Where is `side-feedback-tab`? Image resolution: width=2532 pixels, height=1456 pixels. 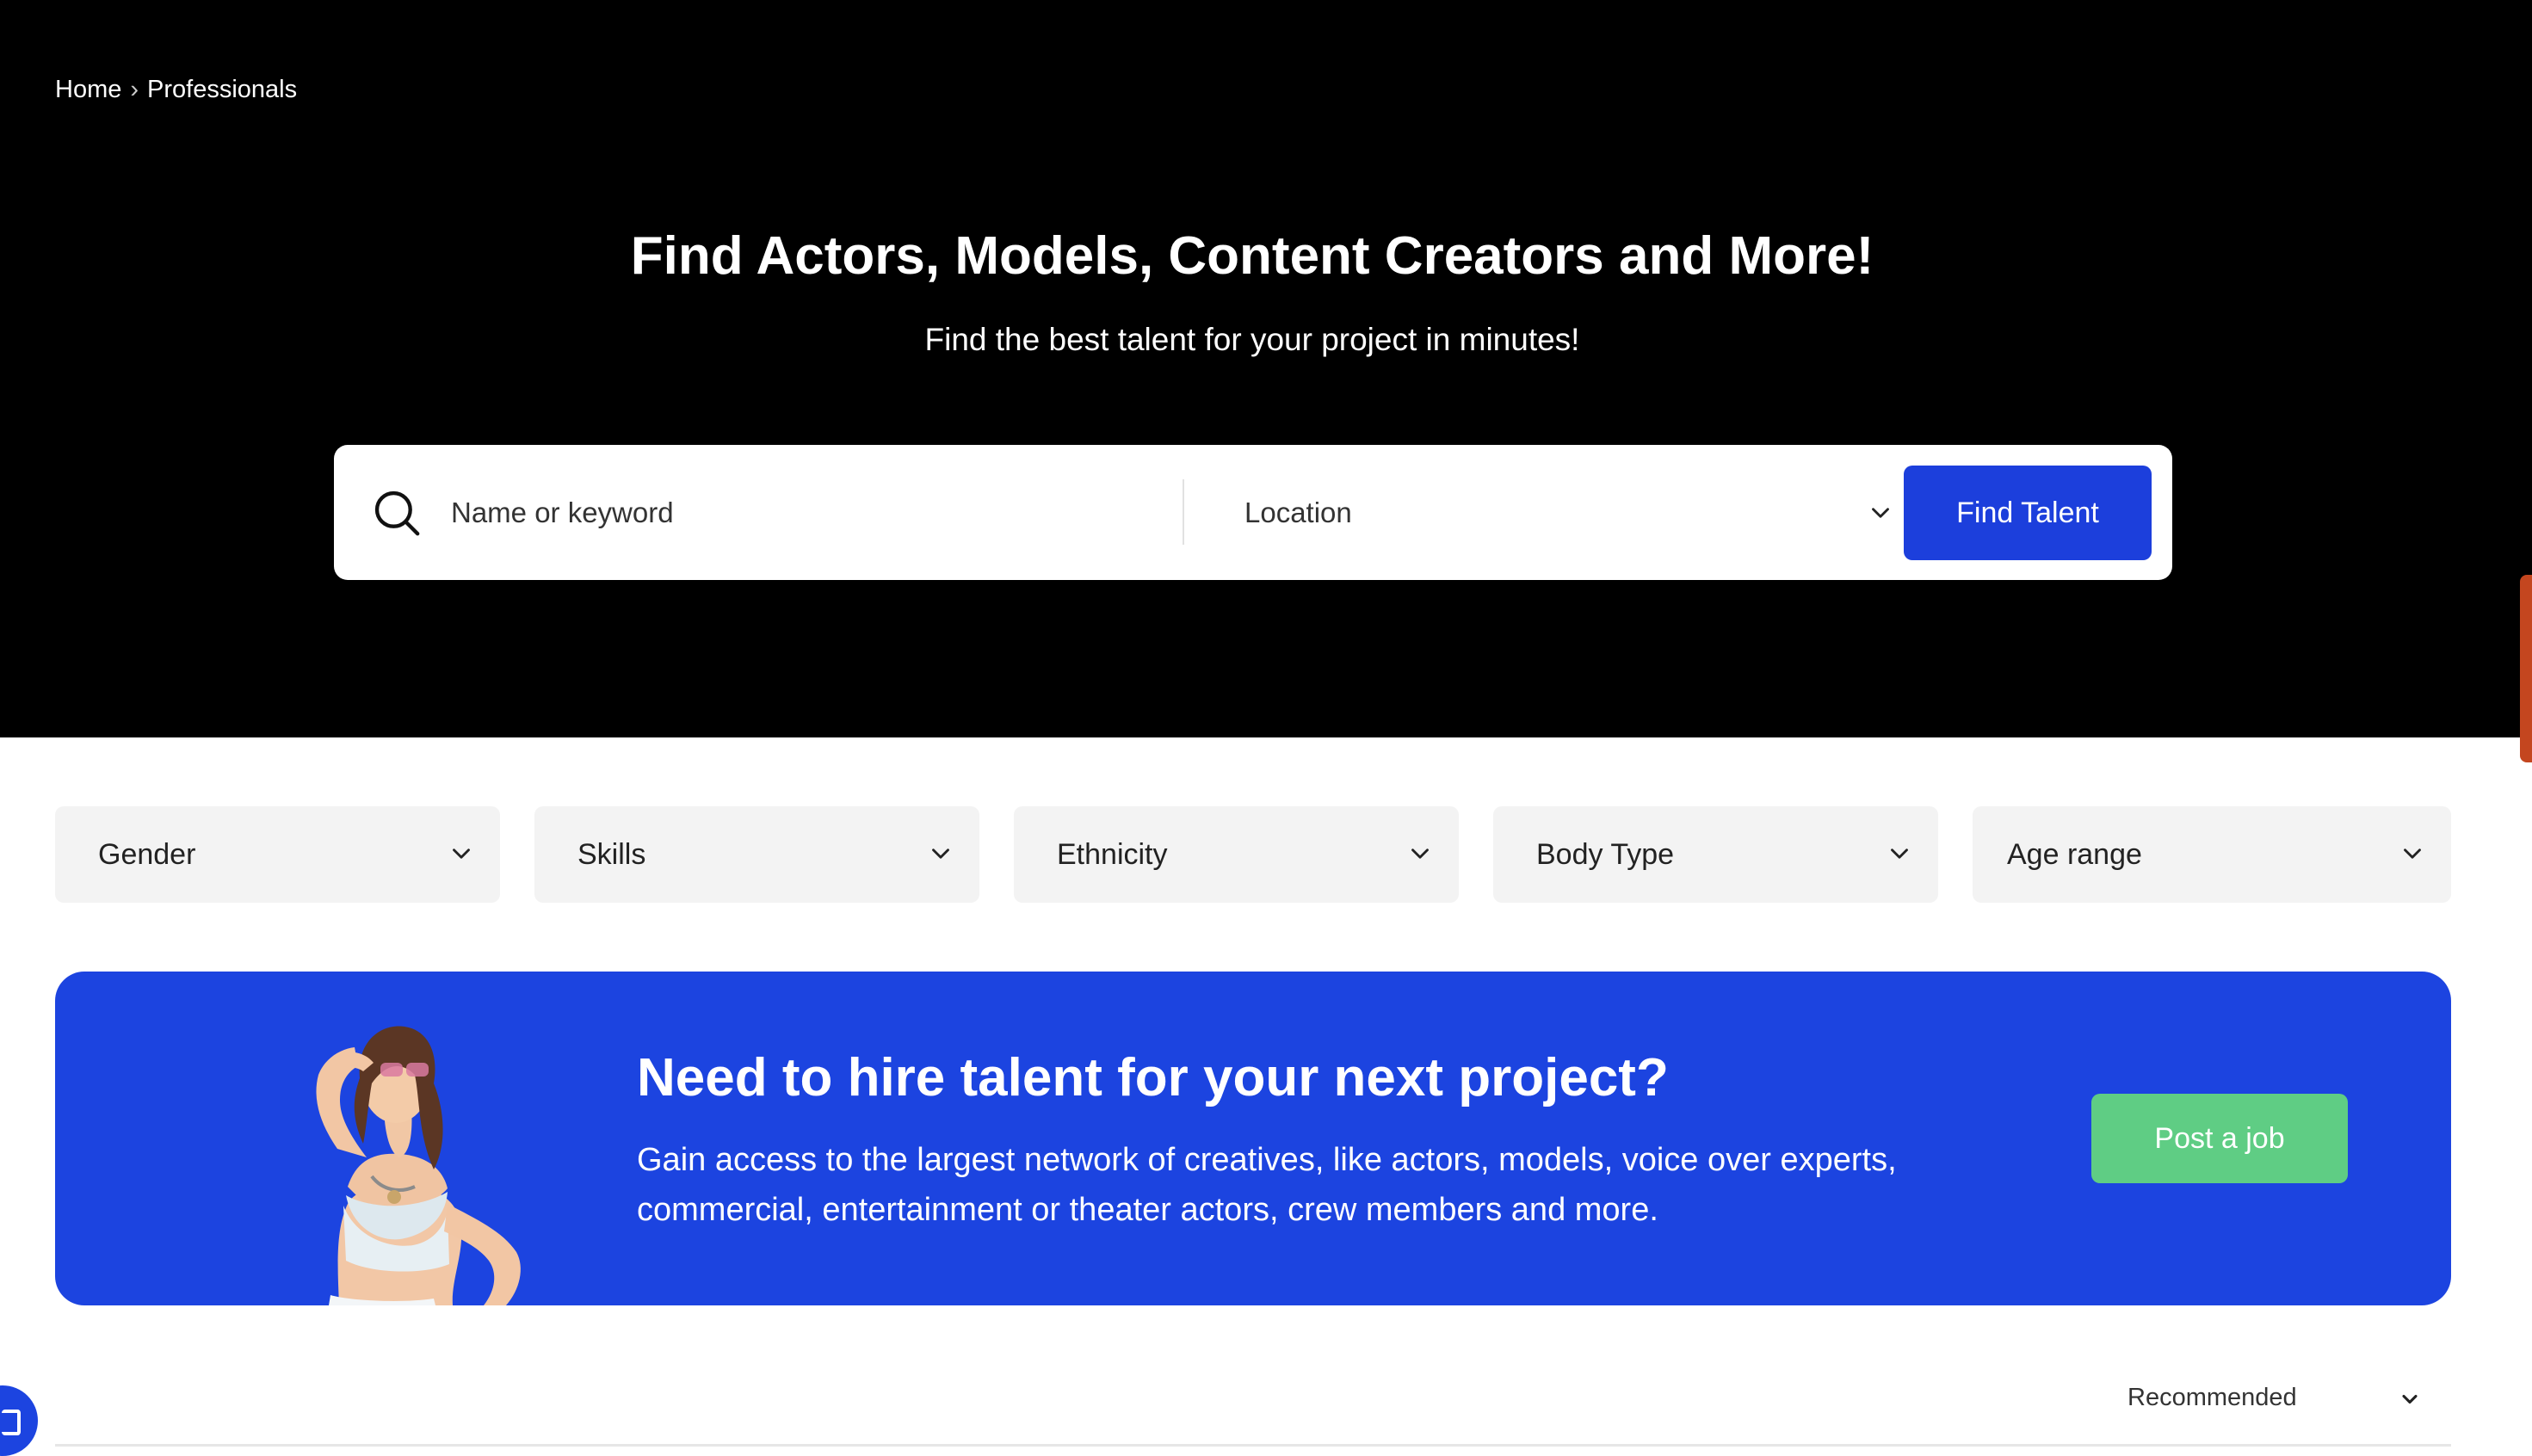 side-feedback-tab is located at coordinates (2526, 669).